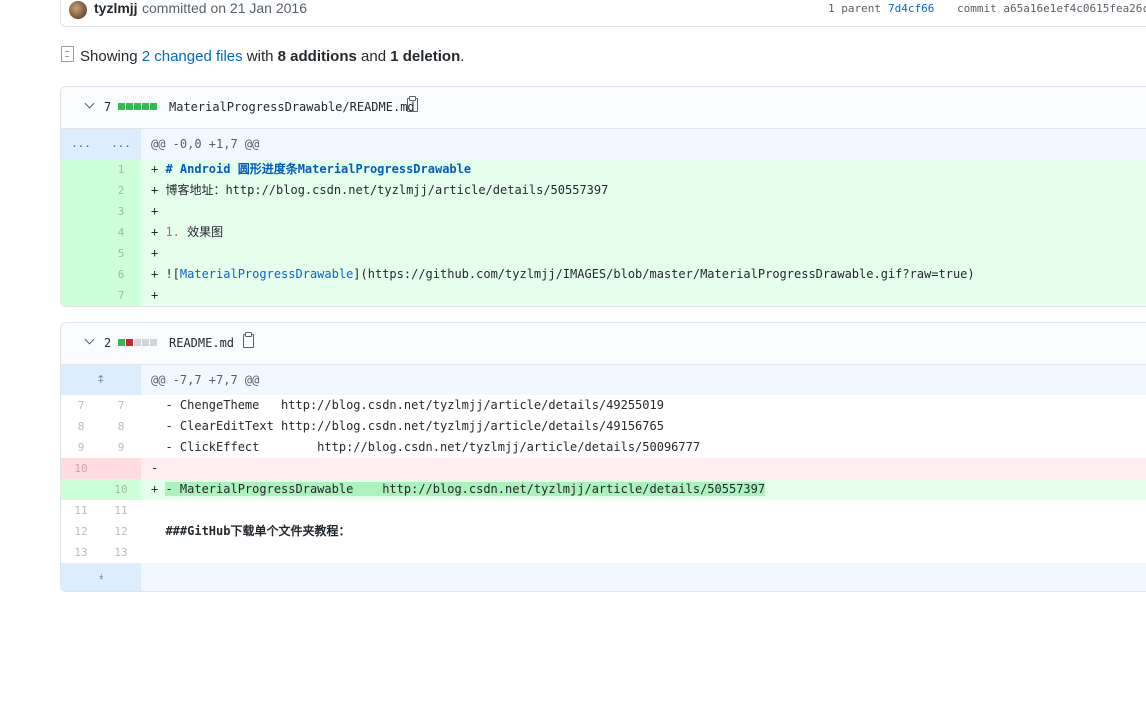  I want to click on author-link: tyzlmjj, so click(116, 8).